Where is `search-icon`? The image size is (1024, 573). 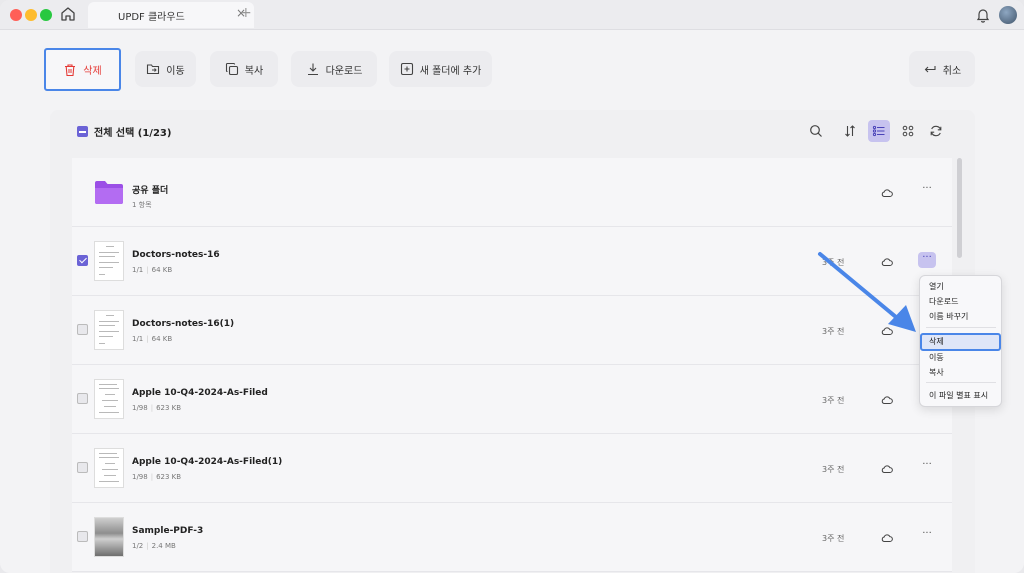
search-icon is located at coordinates (816, 131).